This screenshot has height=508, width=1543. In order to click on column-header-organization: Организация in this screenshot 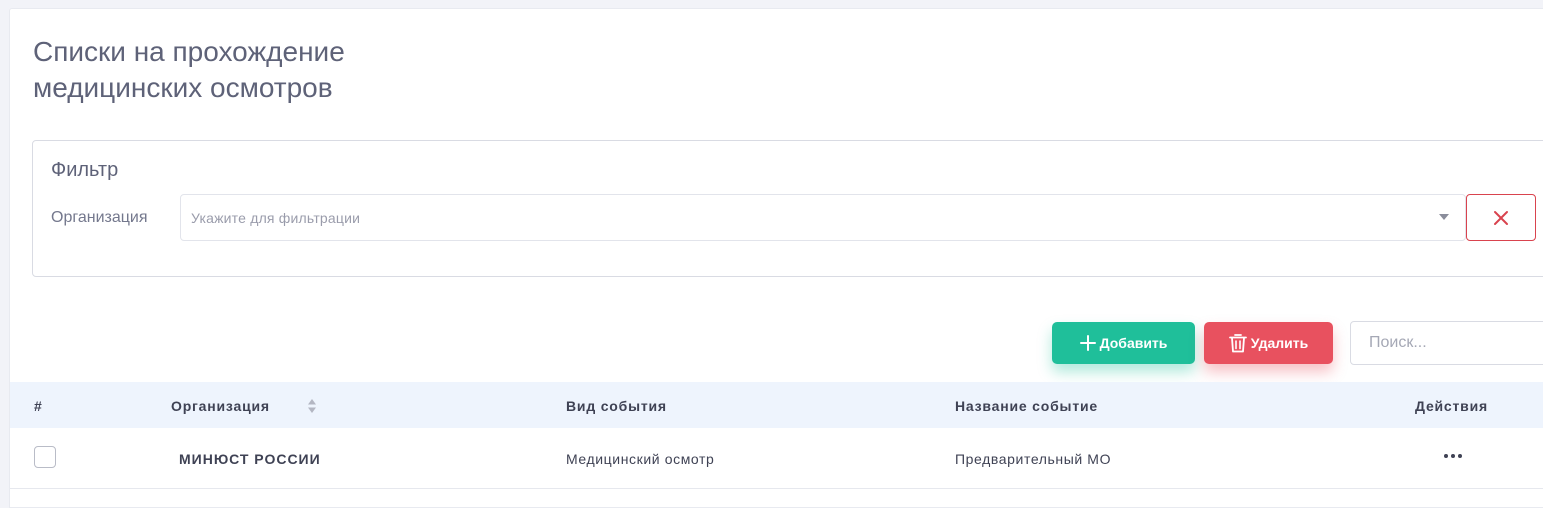, I will do `click(220, 406)`.